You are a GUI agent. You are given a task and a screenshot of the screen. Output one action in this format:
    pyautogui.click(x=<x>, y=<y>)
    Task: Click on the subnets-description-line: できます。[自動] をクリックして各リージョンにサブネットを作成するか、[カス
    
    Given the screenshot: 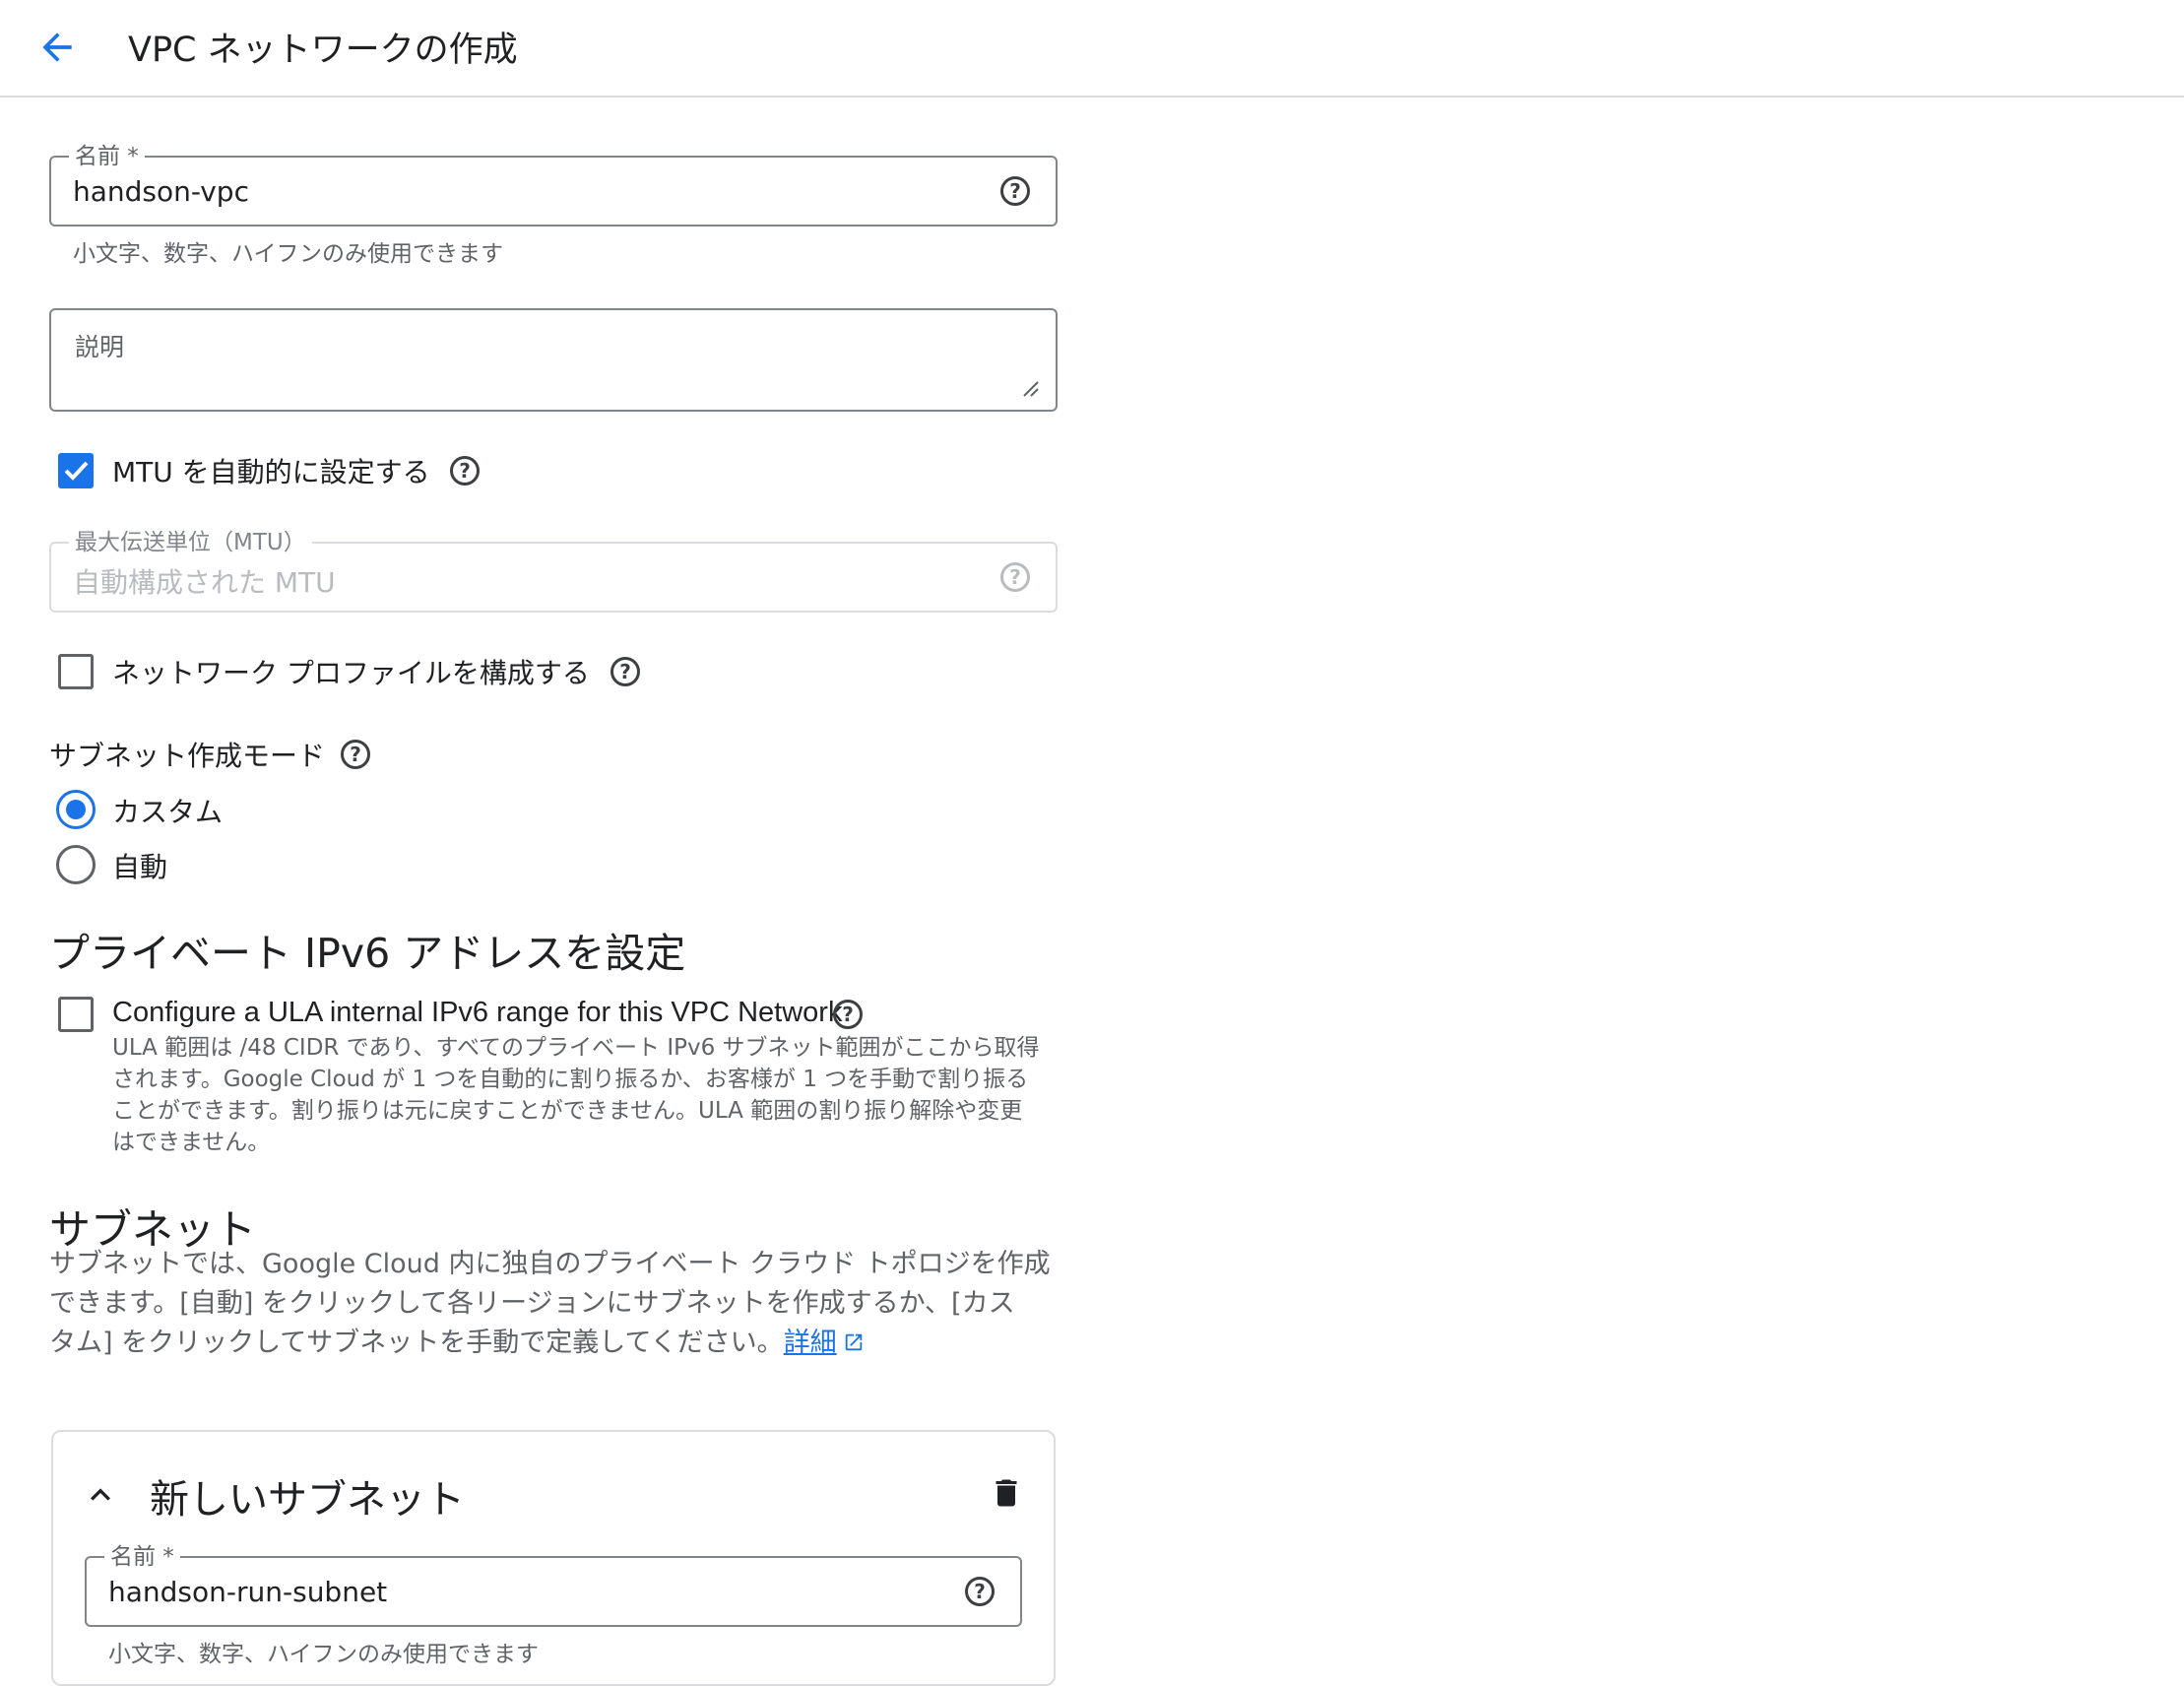 What is the action you would take?
    pyautogui.click(x=532, y=1303)
    